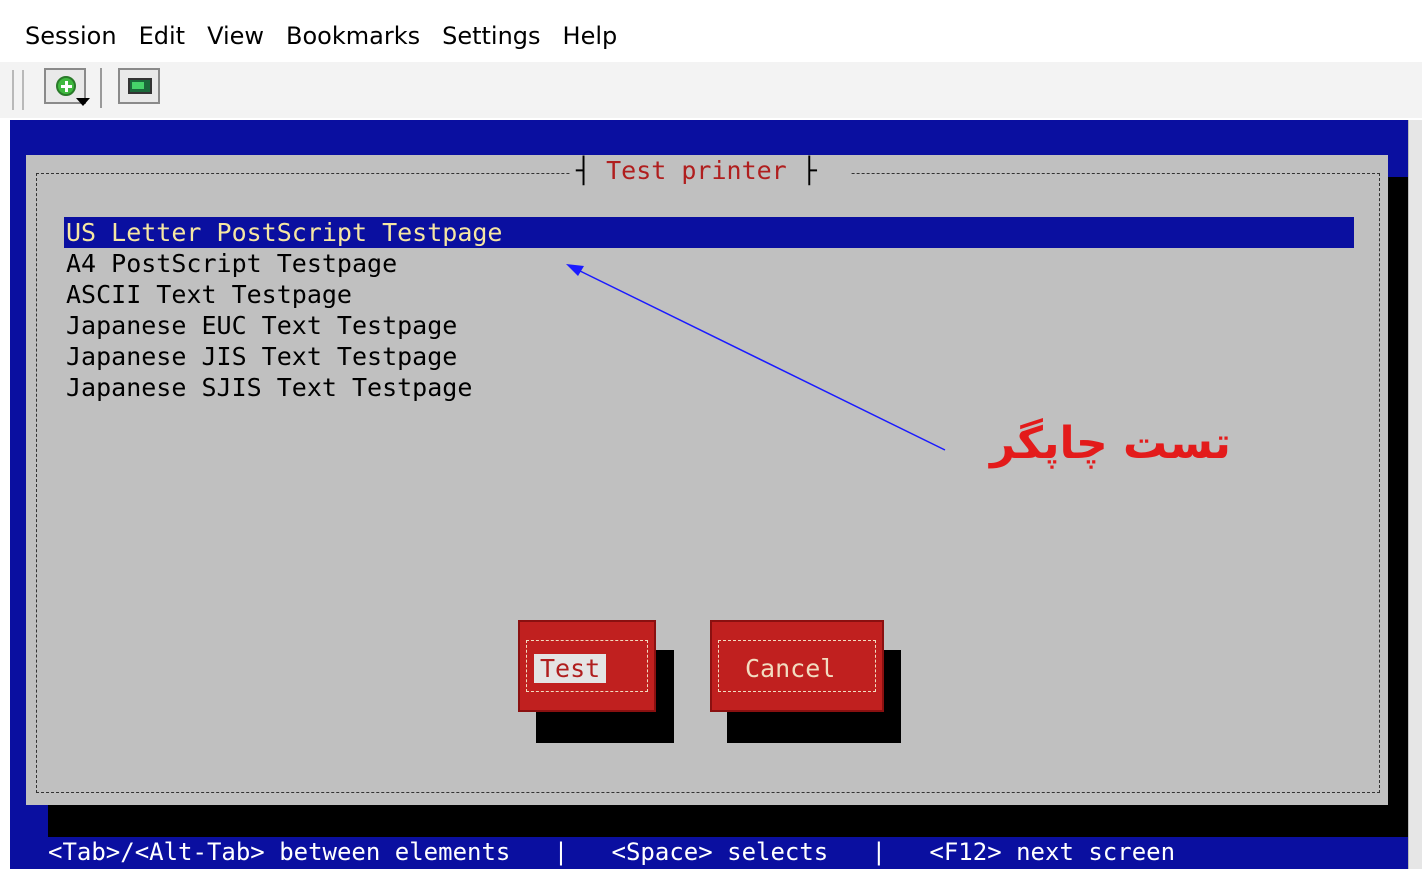 The width and height of the screenshot is (1422, 869). What do you see at coordinates (709, 325) in the screenshot?
I see `list-item-japanese-euc: Japanese EUC Text Testpage` at bounding box center [709, 325].